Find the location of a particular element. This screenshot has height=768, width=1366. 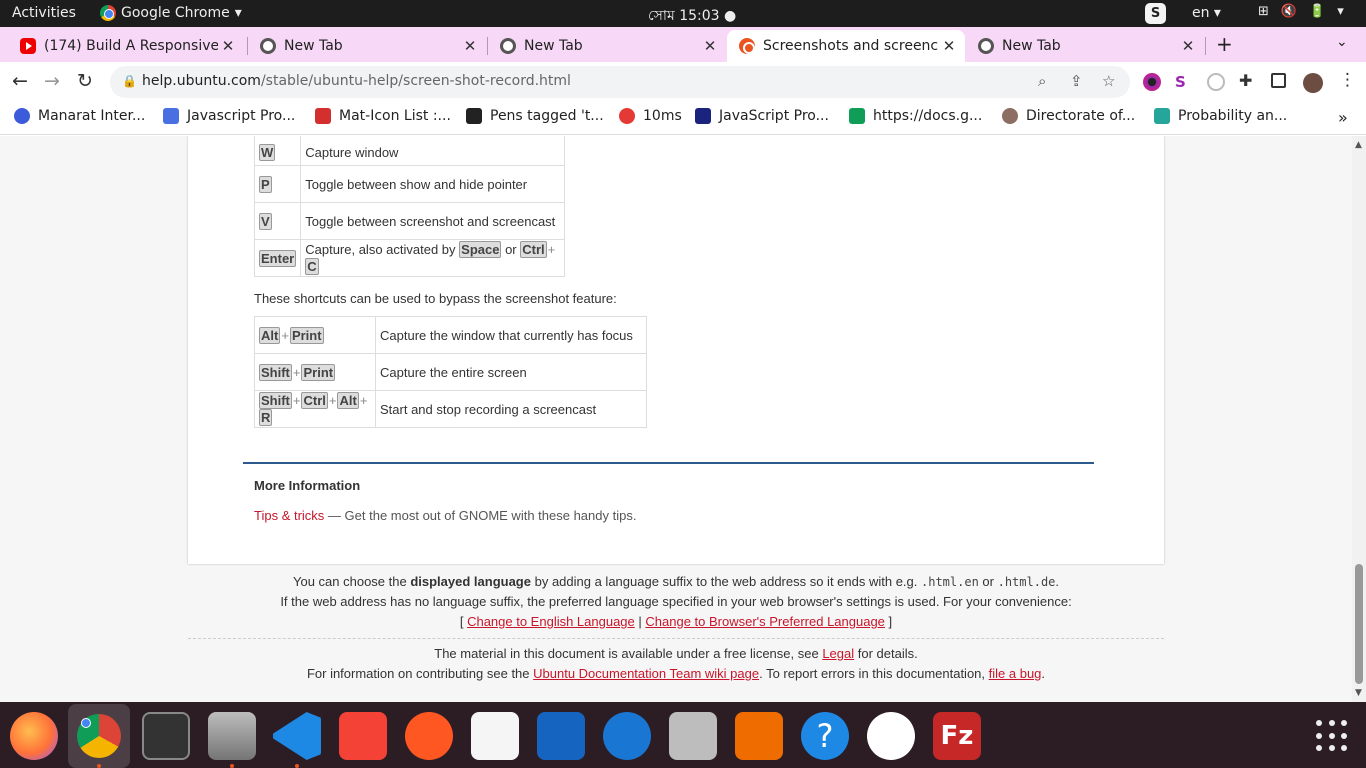

bookmark-star-icon: ☆ is located at coordinates (1108, 81).